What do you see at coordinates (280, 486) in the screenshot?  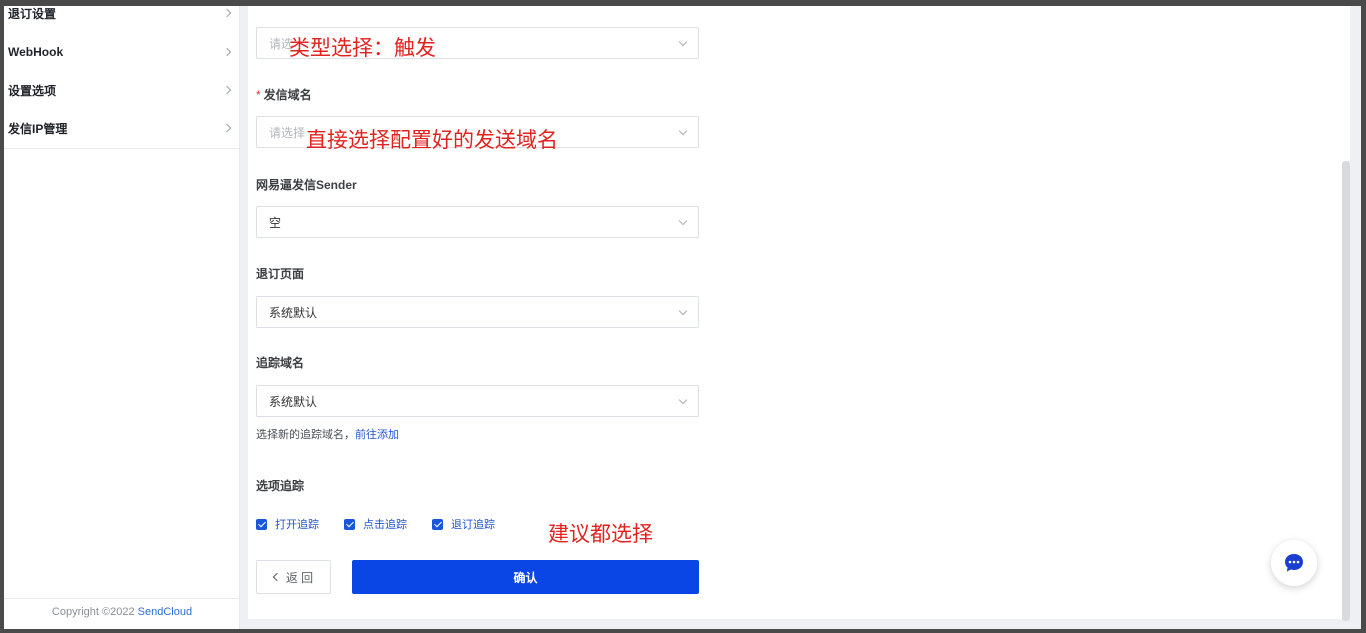 I see `tracking-options-label: 选项追踪` at bounding box center [280, 486].